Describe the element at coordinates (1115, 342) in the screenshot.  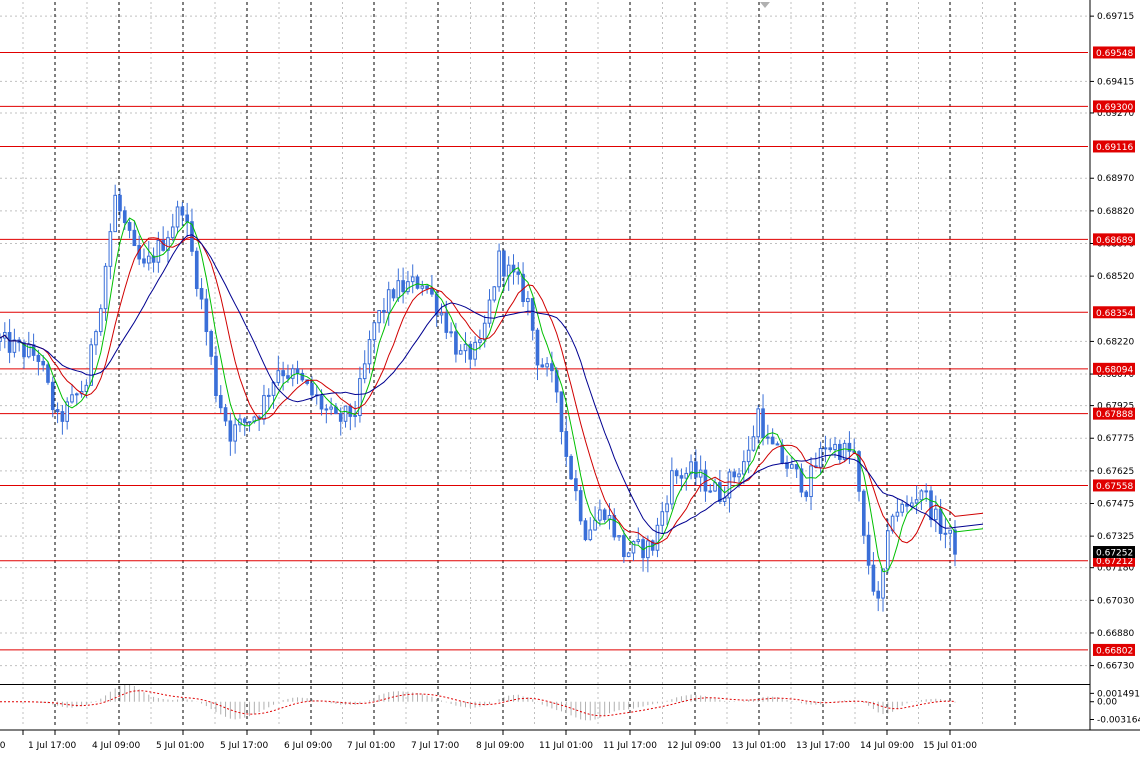
I see `price-tick-label: 0.68220` at that location.